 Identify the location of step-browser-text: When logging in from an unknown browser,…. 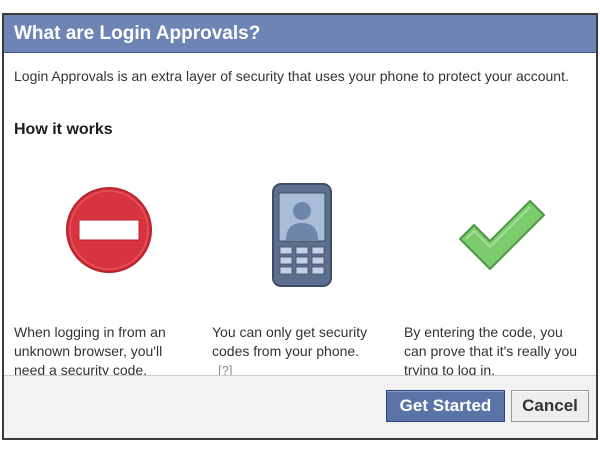
(90, 351).